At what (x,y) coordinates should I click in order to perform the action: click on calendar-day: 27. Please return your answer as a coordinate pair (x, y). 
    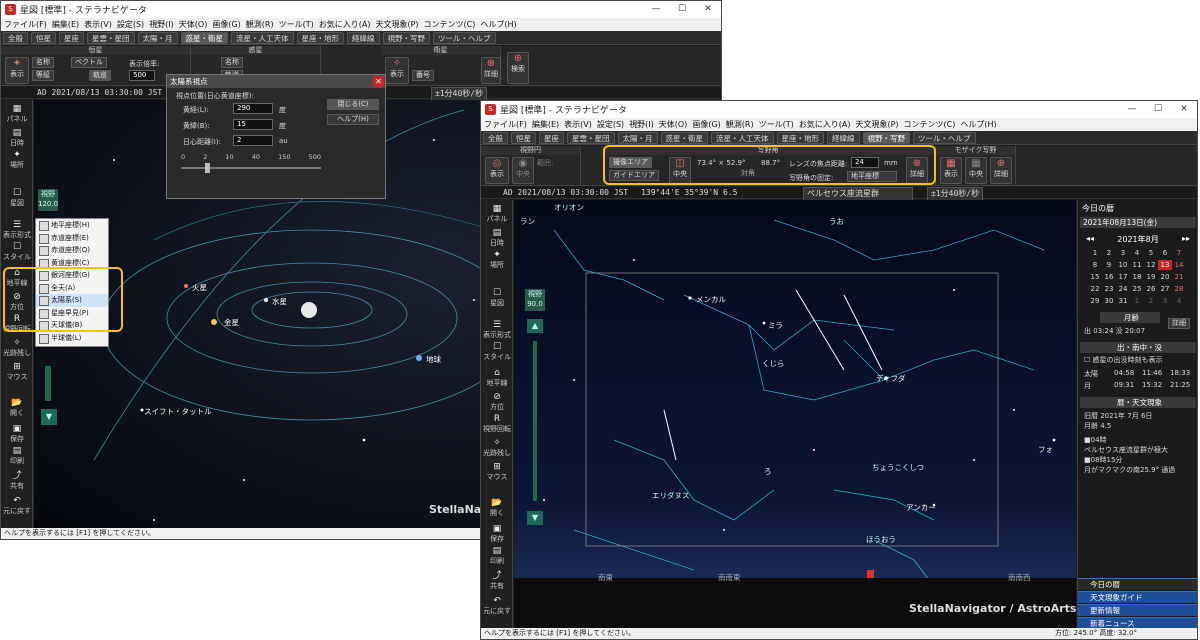
    Looking at the image, I should click on (1165, 289).